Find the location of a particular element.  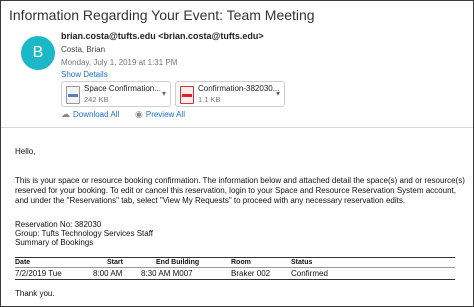

attachment-confirmation-pdf: Confirmation-382030... 1.1 KB ▾ is located at coordinates (230, 94).